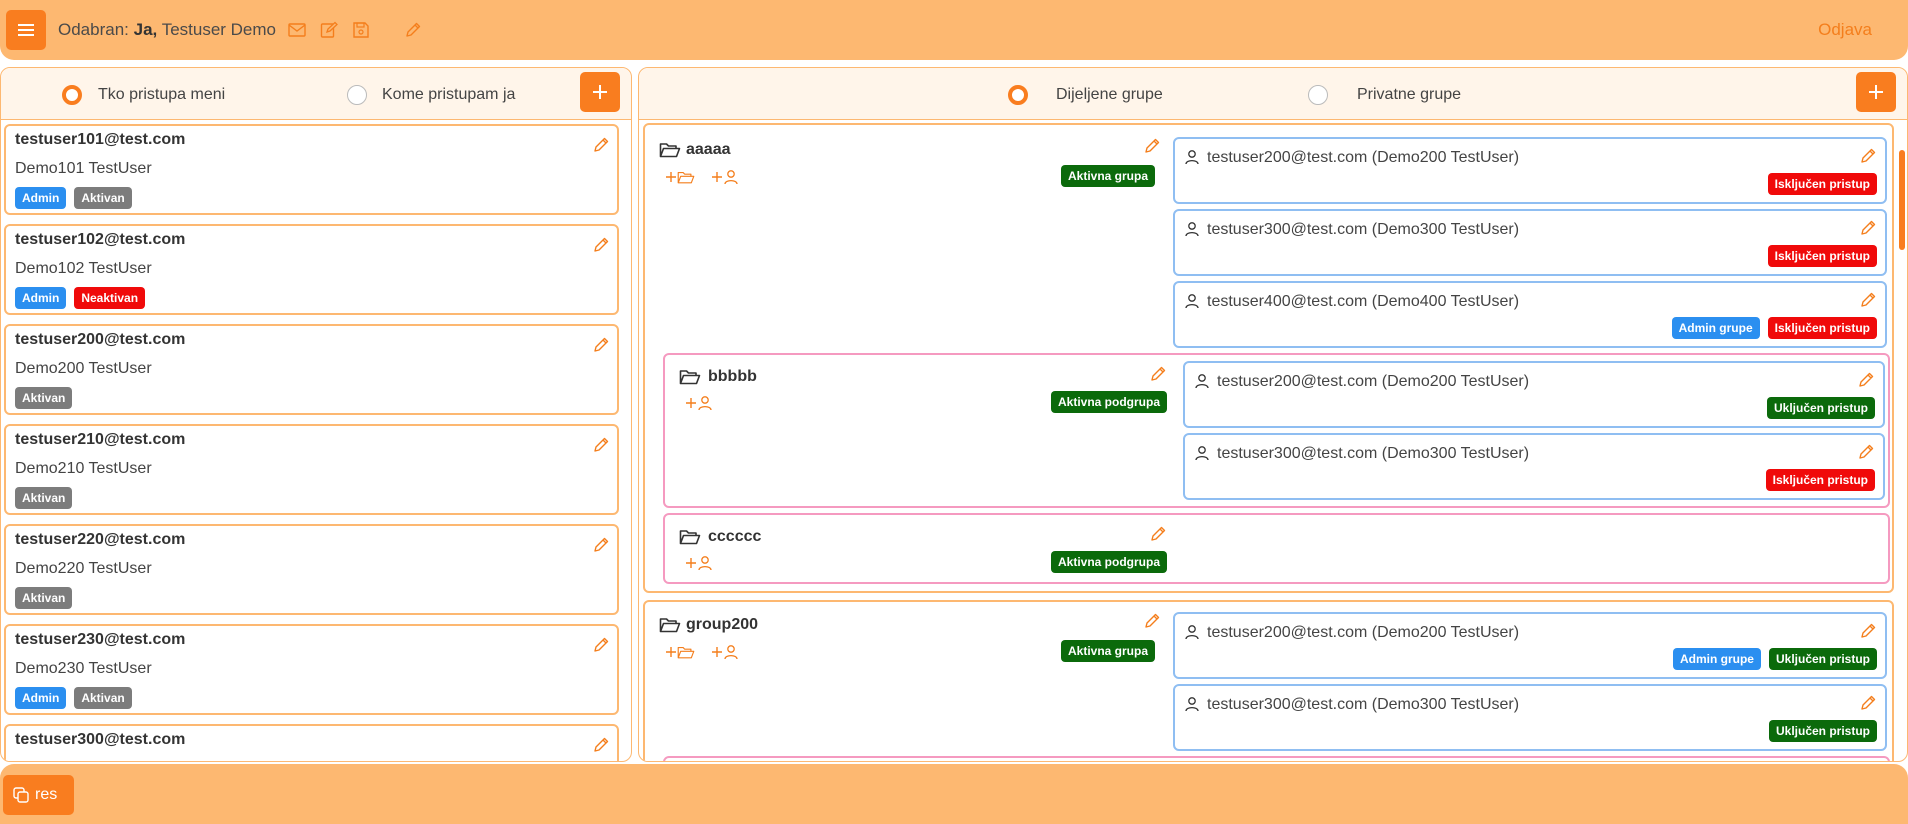 Image resolution: width=1908 pixels, height=824 pixels. Describe the element at coordinates (1409, 94) in the screenshot. I see `radio-private-label: Privatne grupe` at that location.